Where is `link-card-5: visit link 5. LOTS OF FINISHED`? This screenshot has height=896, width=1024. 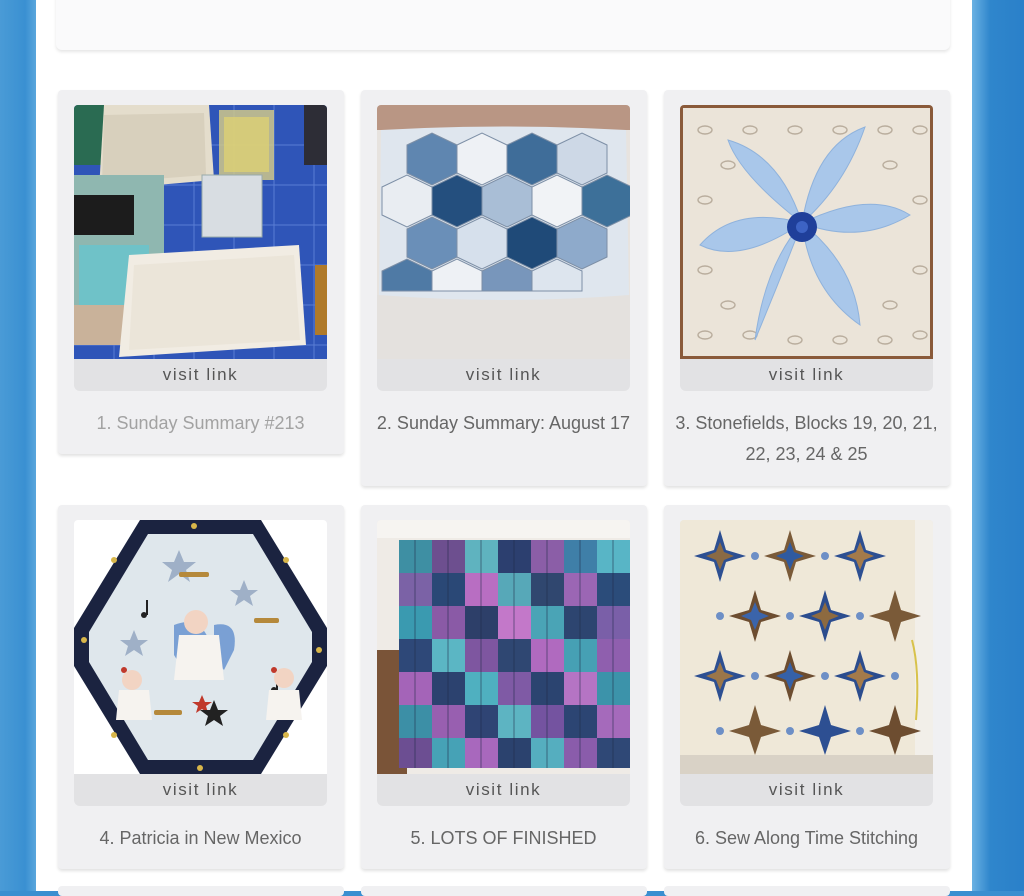 link-card-5: visit link 5. LOTS OF FINISHED is located at coordinates (504, 687).